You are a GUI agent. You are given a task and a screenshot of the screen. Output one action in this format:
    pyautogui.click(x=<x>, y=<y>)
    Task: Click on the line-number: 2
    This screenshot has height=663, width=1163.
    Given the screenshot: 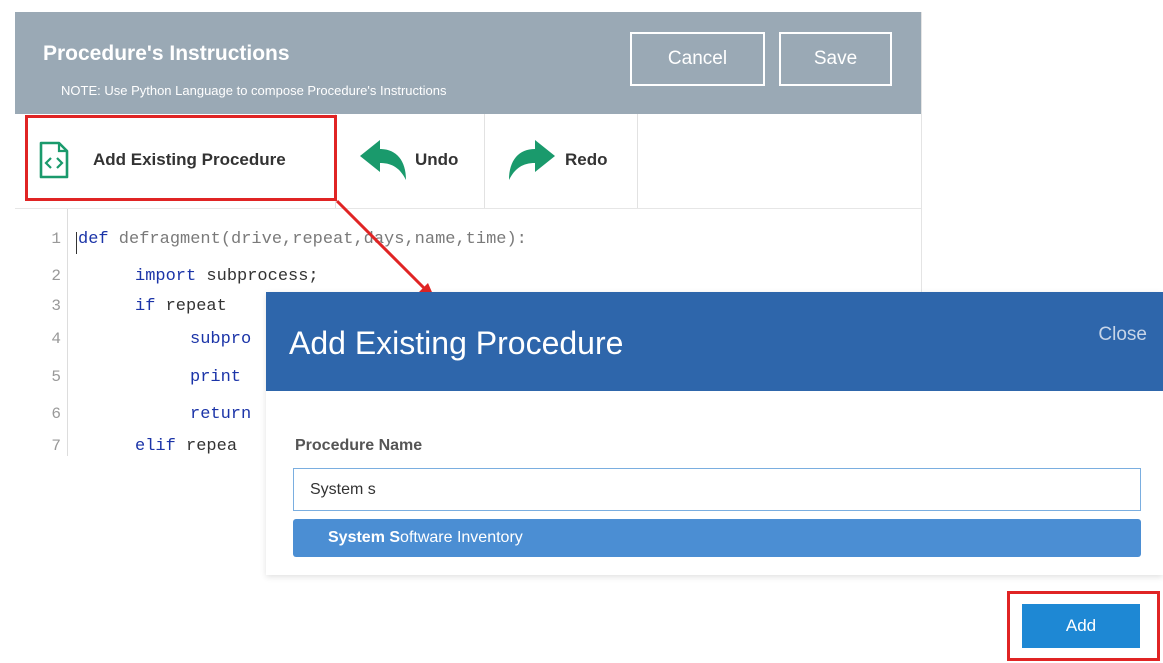 What is the action you would take?
    pyautogui.click(x=56, y=276)
    